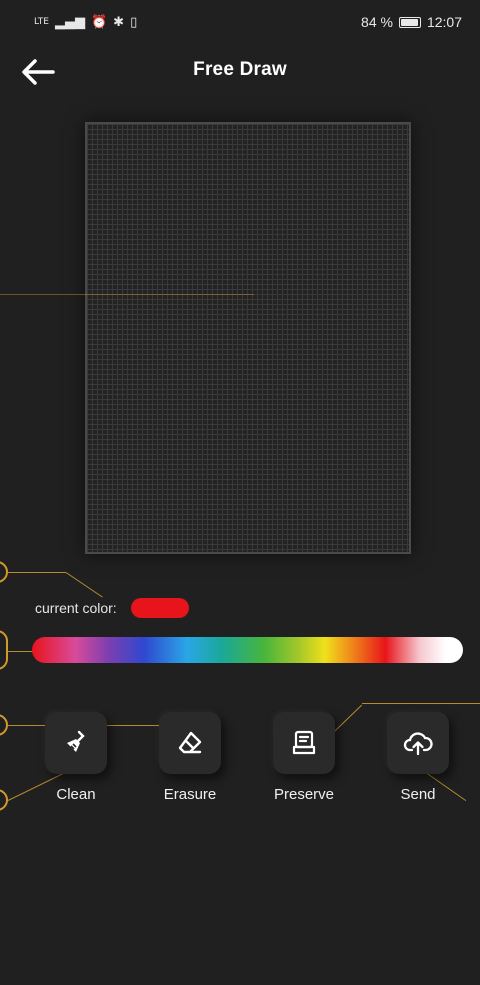  I want to click on preserve-button: Preserve, so click(304, 757).